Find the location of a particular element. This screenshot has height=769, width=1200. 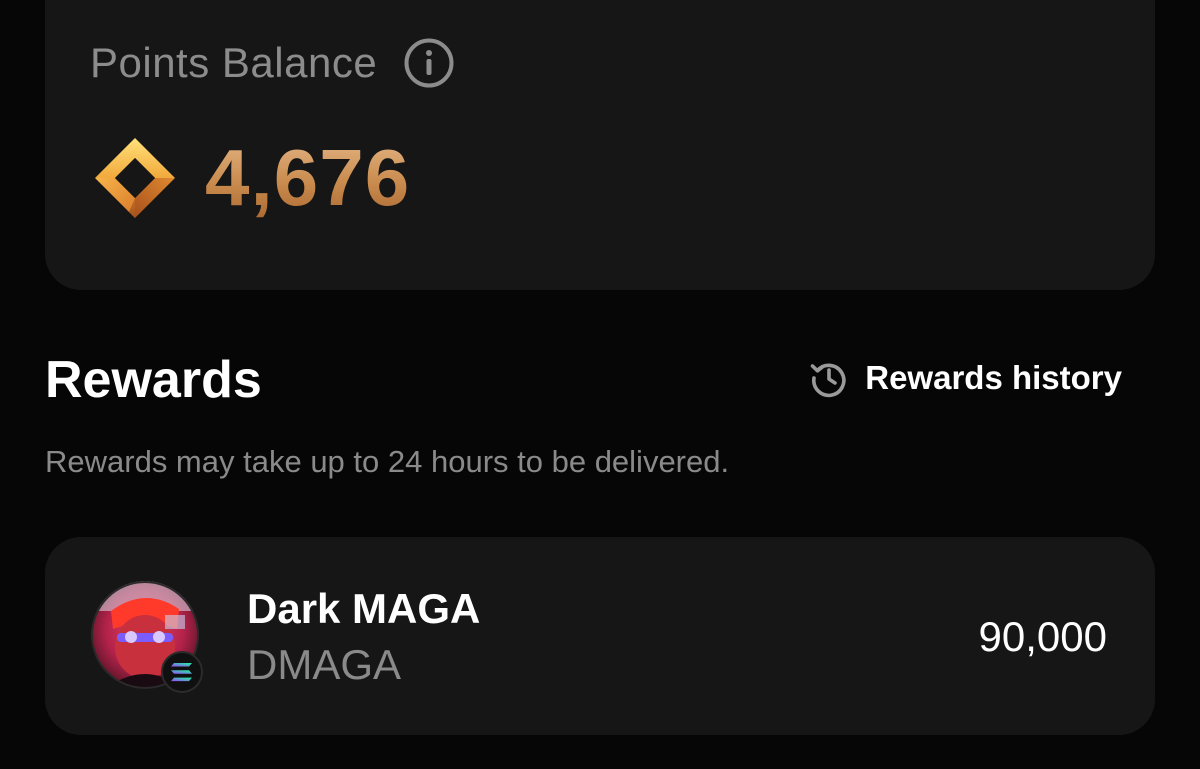

points-balance-value: 4,676 is located at coordinates (308, 177).